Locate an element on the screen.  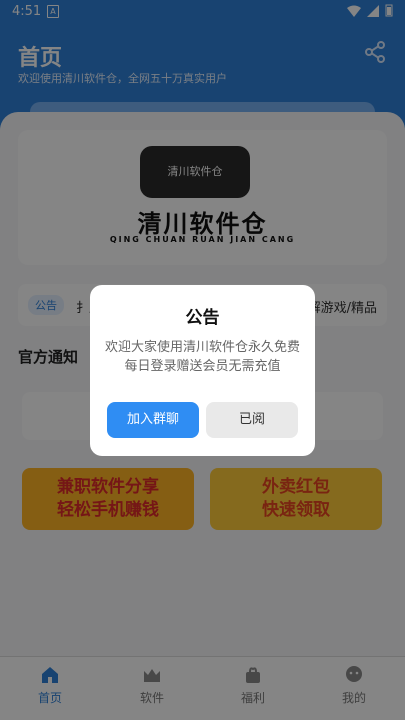
dialog-line1: 欢迎大家使用清川软件仓永久免费 is located at coordinates (202, 347).